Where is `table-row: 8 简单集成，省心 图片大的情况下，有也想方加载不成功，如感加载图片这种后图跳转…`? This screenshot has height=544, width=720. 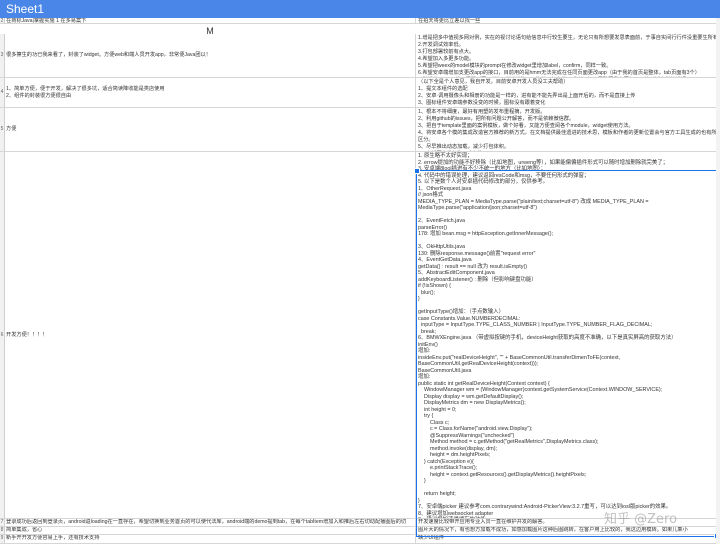 table-row: 8 简单集成，省心 图片大的情况下，有也想方加载不成功，如感加载图片这种后图跳转… is located at coordinates (360, 531).